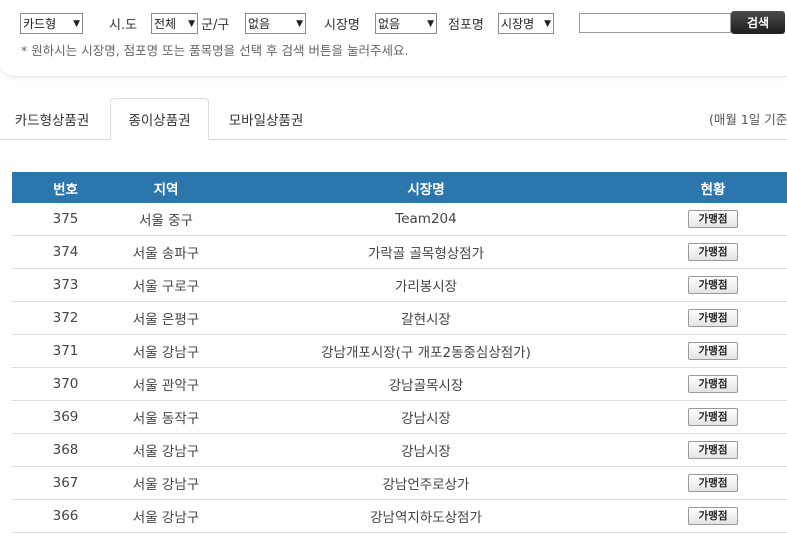 The width and height of the screenshot is (787, 544). I want to click on cell-region: 서울 중구, so click(166, 219).